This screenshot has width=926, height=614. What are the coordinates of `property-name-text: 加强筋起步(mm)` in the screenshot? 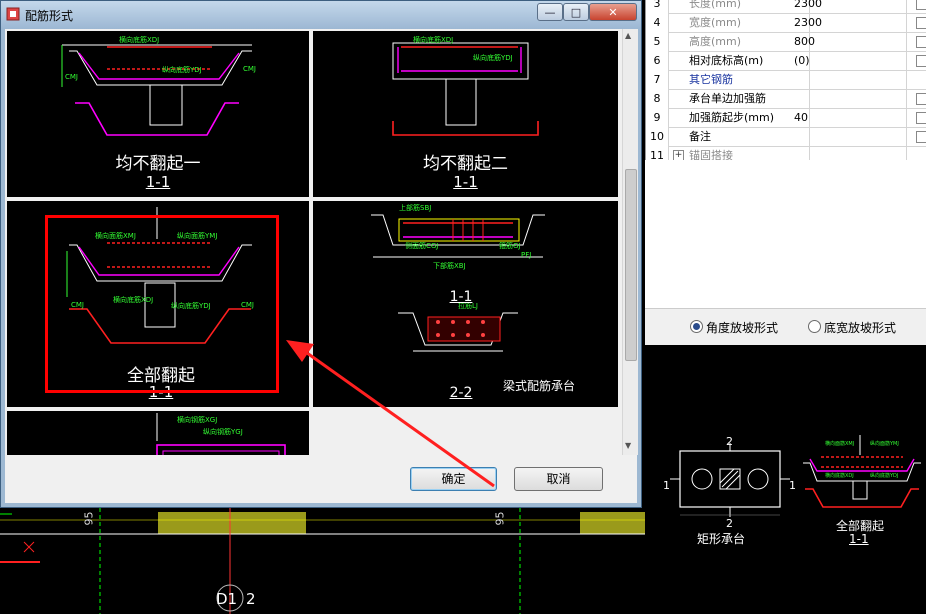 It's located at (732, 117).